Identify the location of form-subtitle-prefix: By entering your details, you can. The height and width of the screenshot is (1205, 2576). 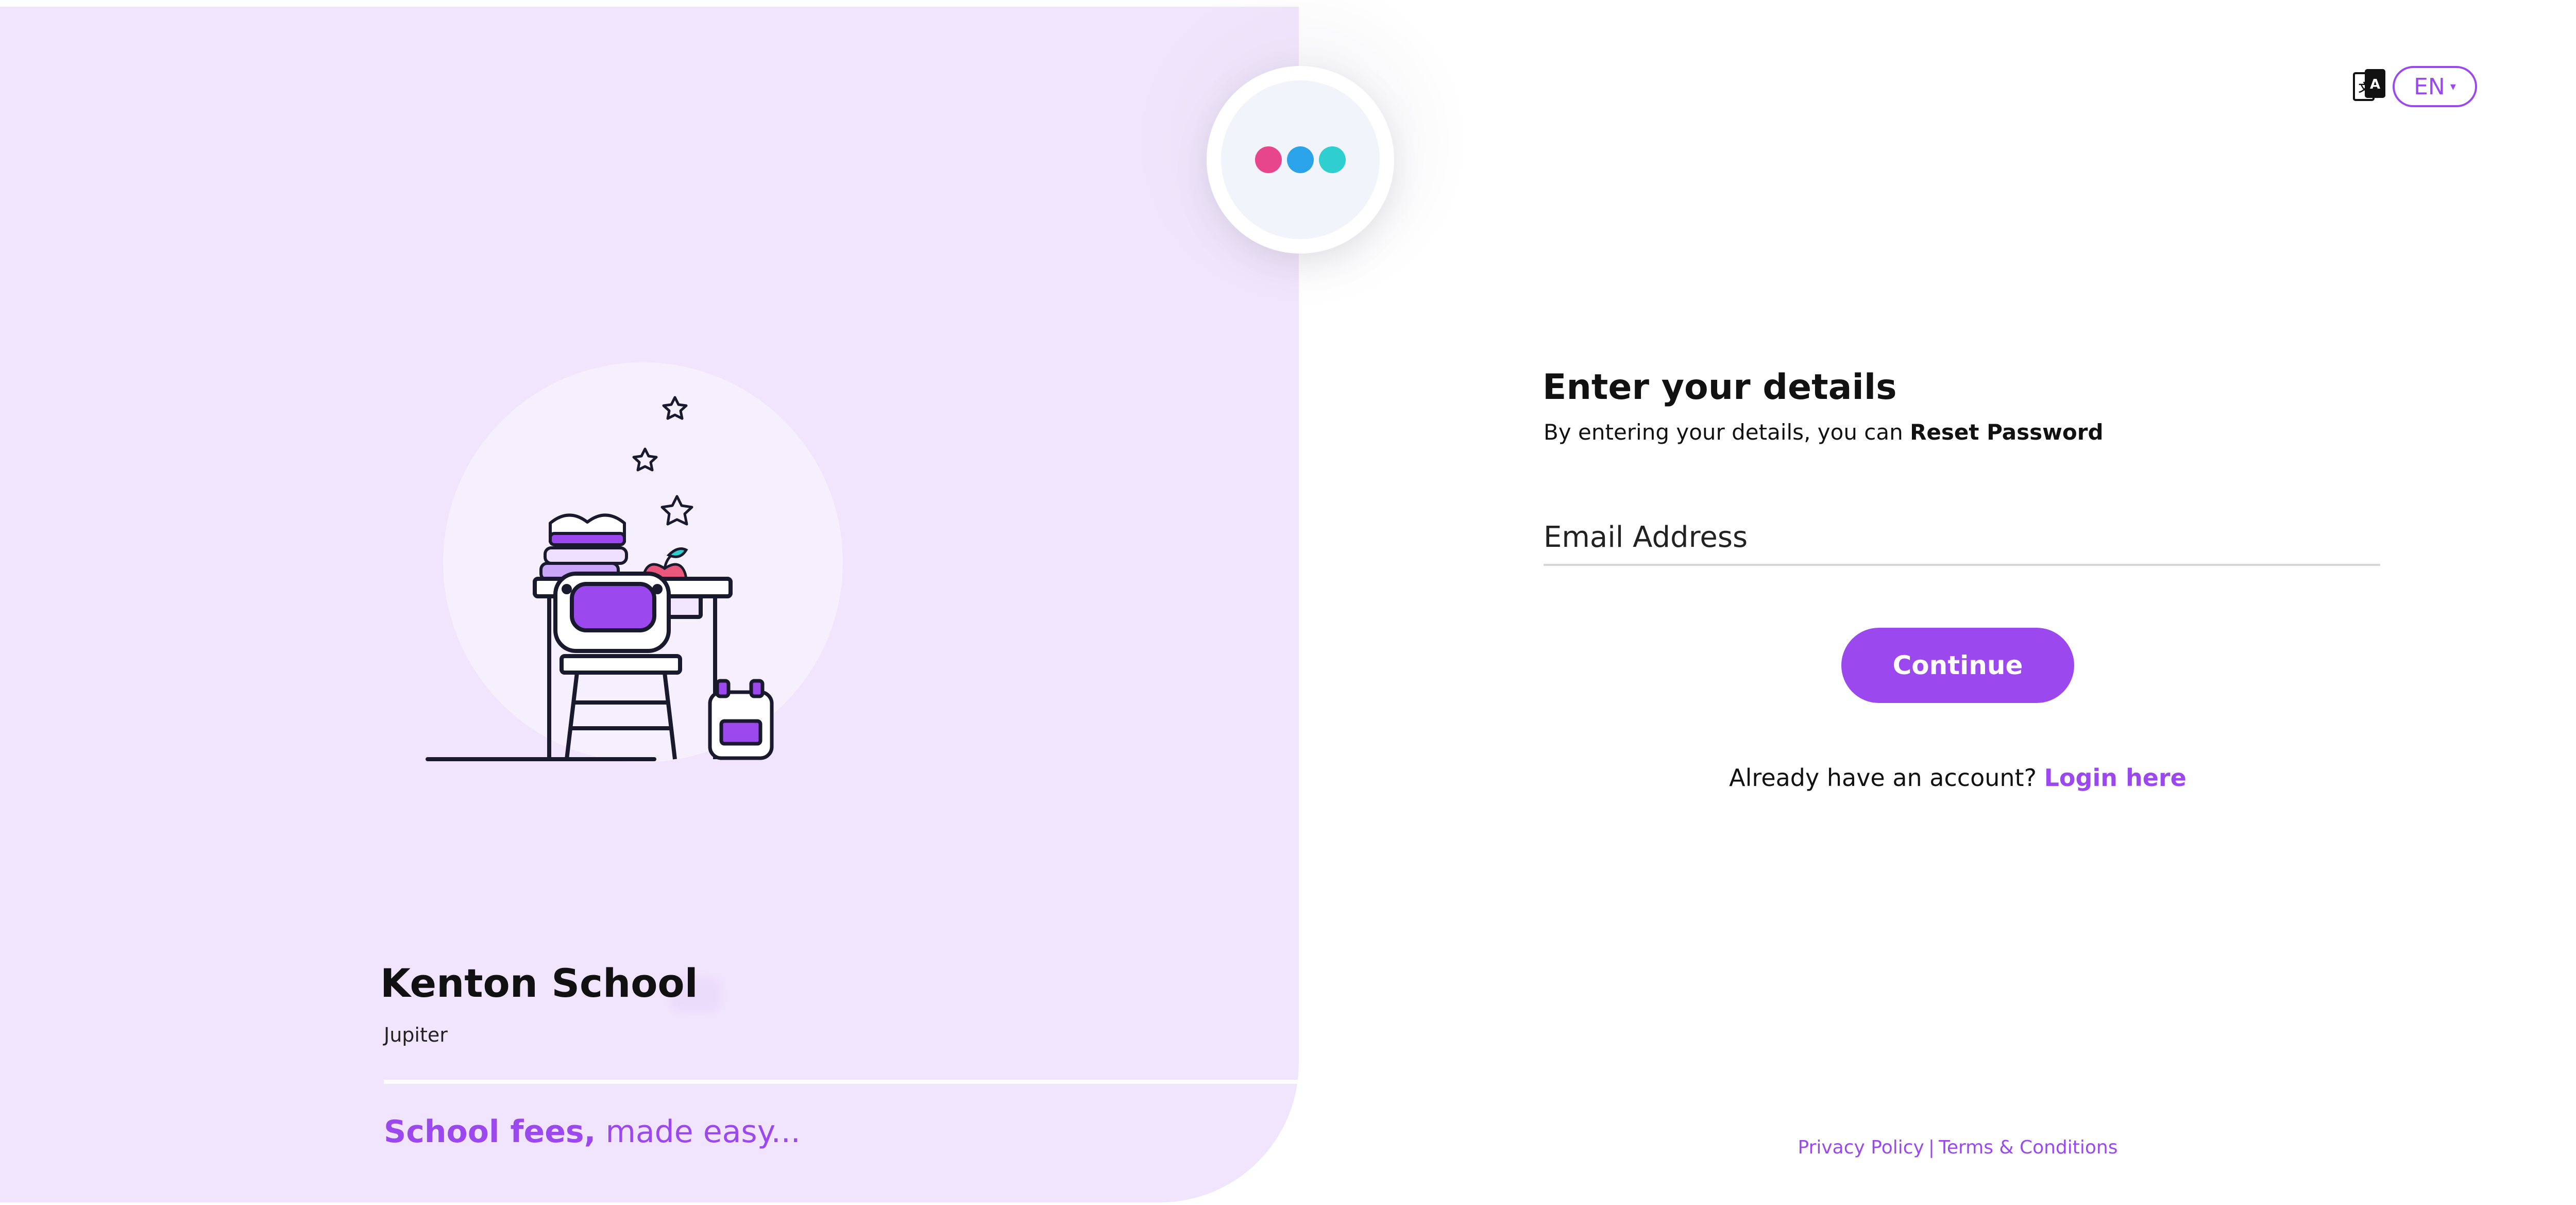
(1727, 432).